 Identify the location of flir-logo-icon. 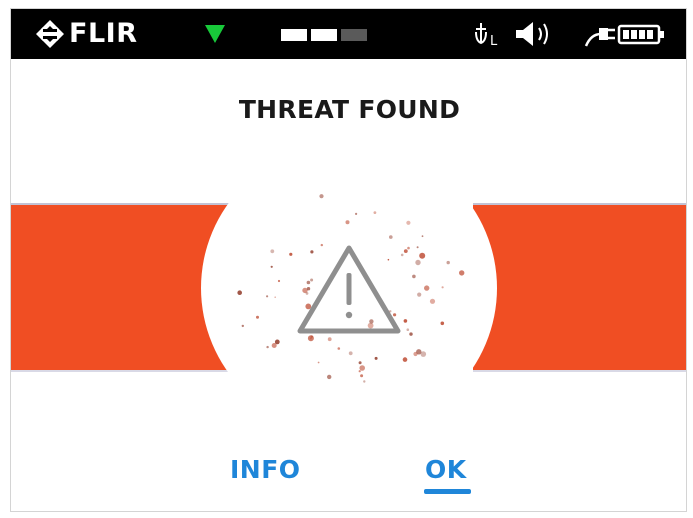
(50, 34).